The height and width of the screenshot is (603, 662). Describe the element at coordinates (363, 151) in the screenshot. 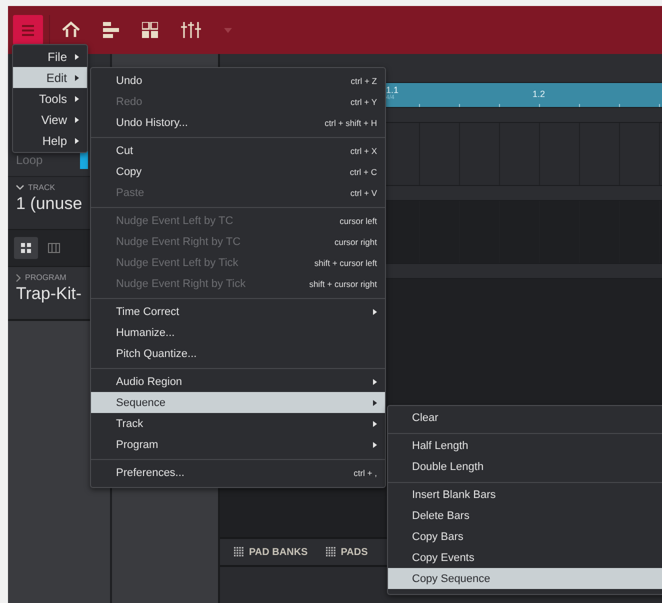

I see `shortcut-label: ctrl + X` at that location.